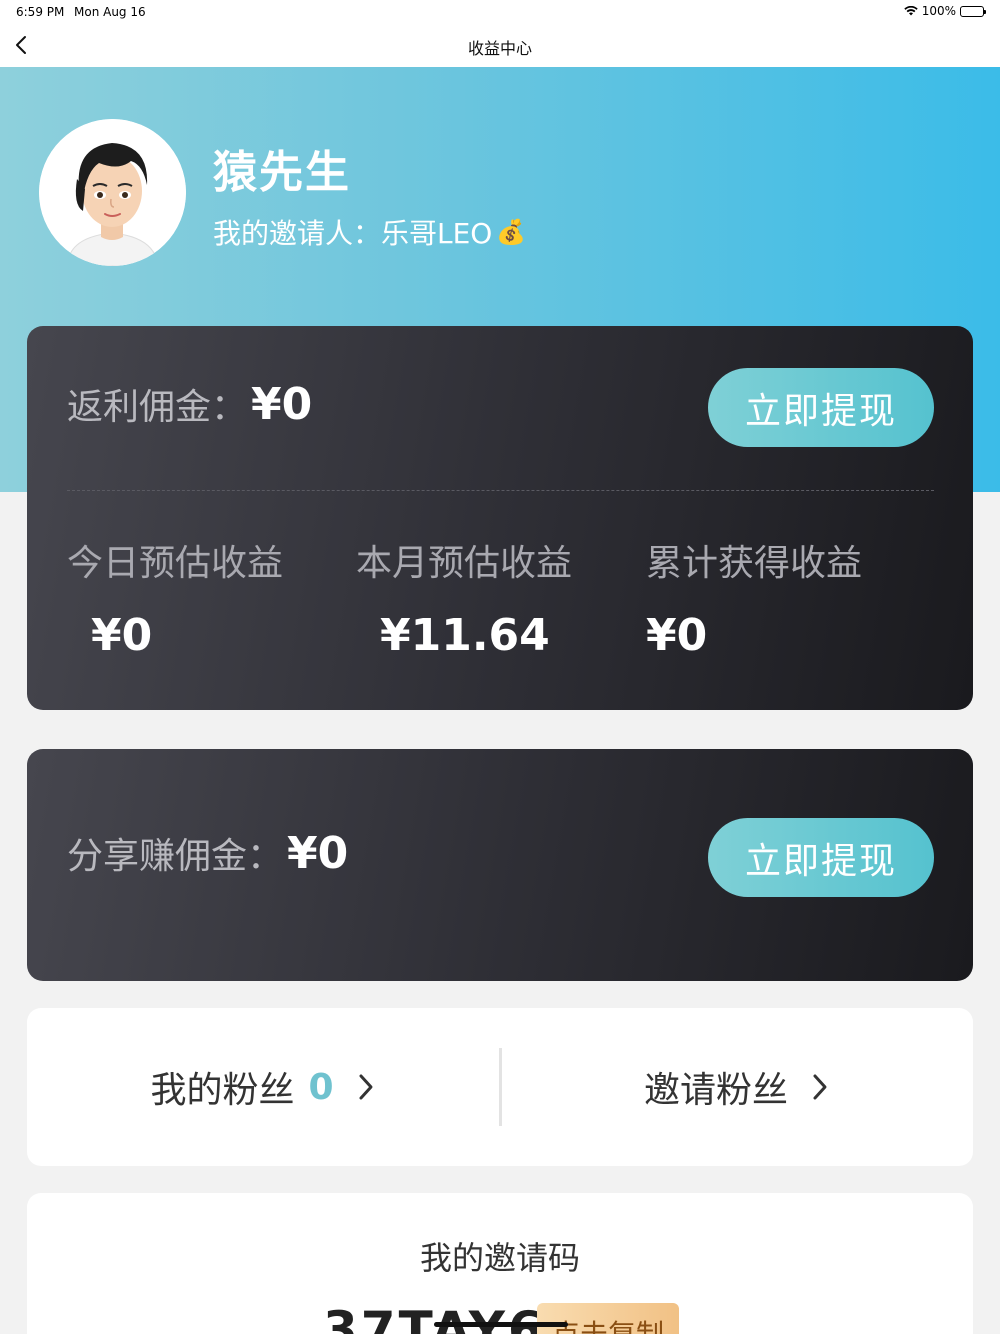 This screenshot has height=1334, width=1000. I want to click on stat-label: 今日预估收益, so click(175, 563).